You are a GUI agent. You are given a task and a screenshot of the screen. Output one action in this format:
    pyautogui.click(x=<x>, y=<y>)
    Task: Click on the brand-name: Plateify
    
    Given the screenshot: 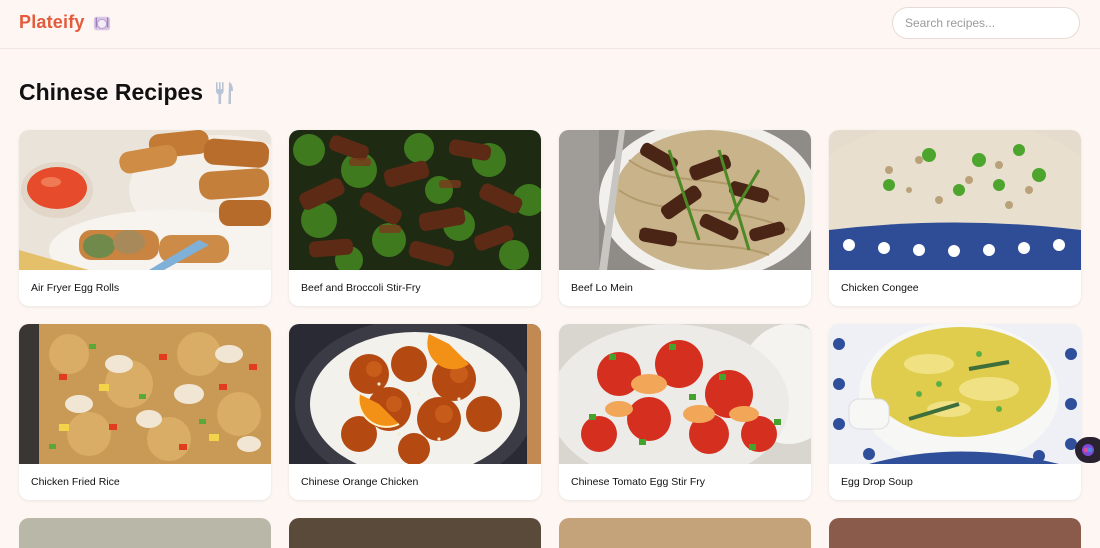 What is the action you would take?
    pyautogui.click(x=52, y=22)
    